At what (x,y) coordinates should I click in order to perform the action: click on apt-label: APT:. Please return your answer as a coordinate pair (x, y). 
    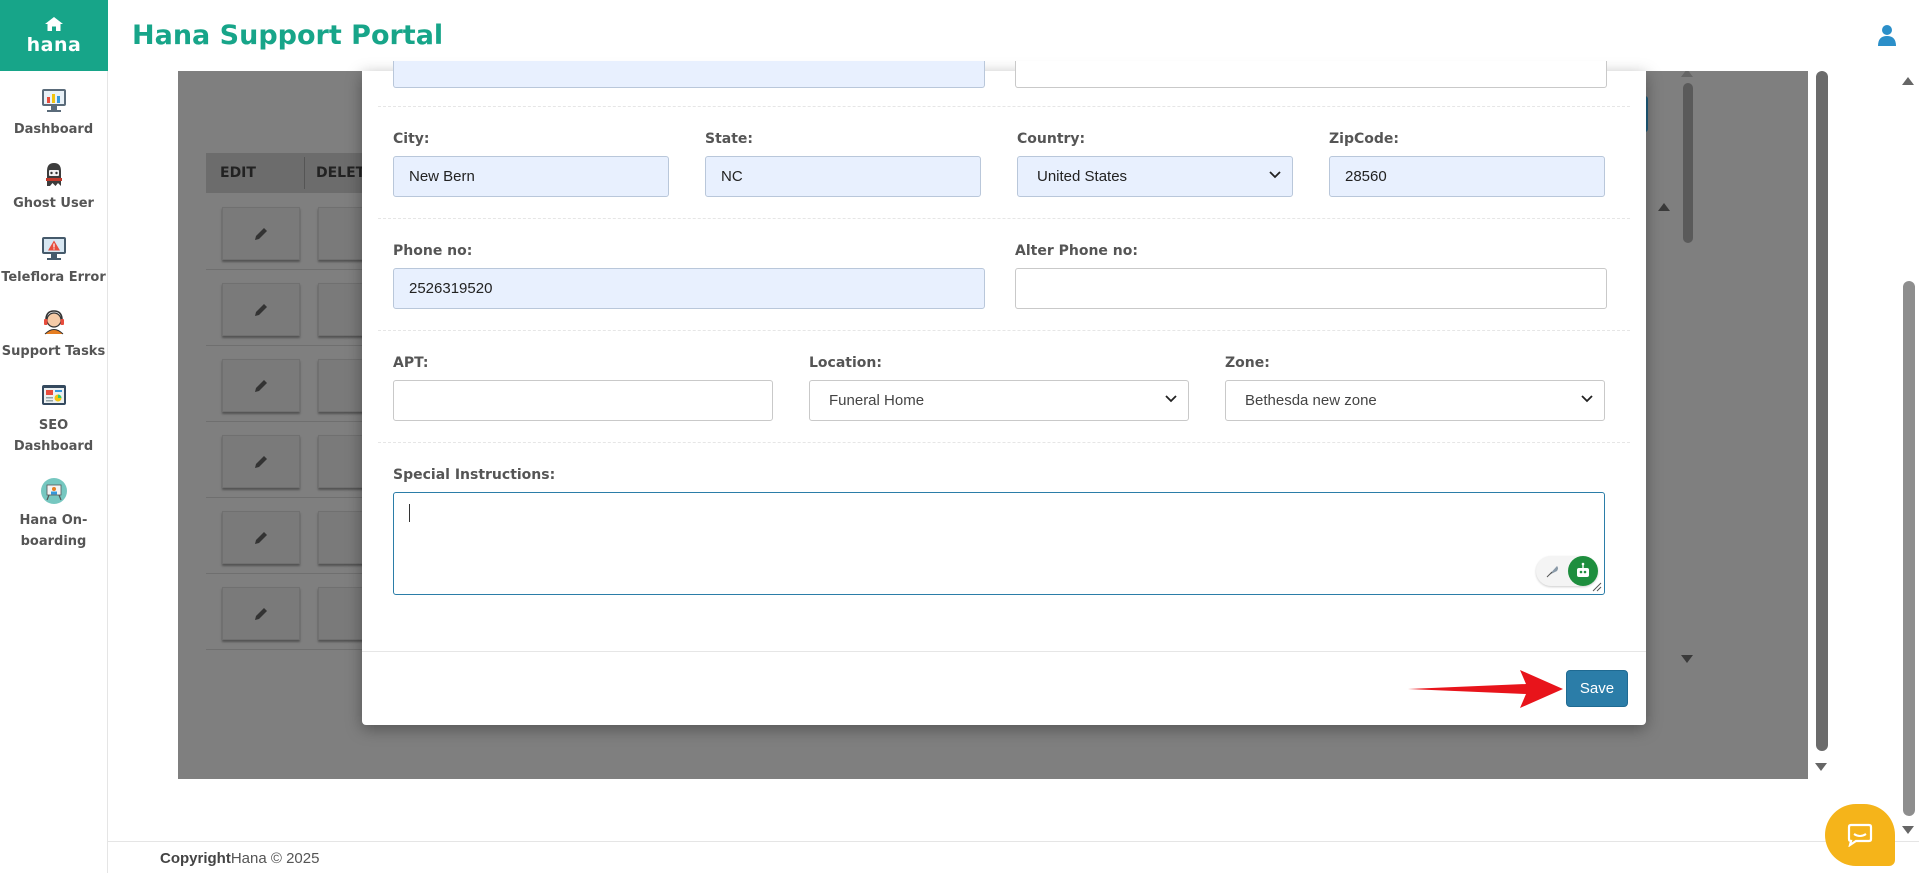
    Looking at the image, I should click on (411, 363).